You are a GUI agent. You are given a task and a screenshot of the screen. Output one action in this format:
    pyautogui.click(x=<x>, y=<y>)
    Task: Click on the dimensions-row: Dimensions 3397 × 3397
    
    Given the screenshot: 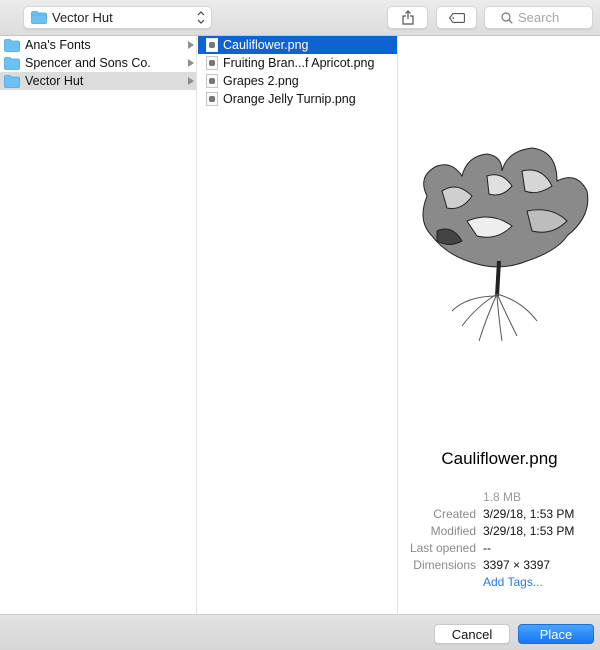 What is the action you would take?
    pyautogui.click(x=499, y=565)
    